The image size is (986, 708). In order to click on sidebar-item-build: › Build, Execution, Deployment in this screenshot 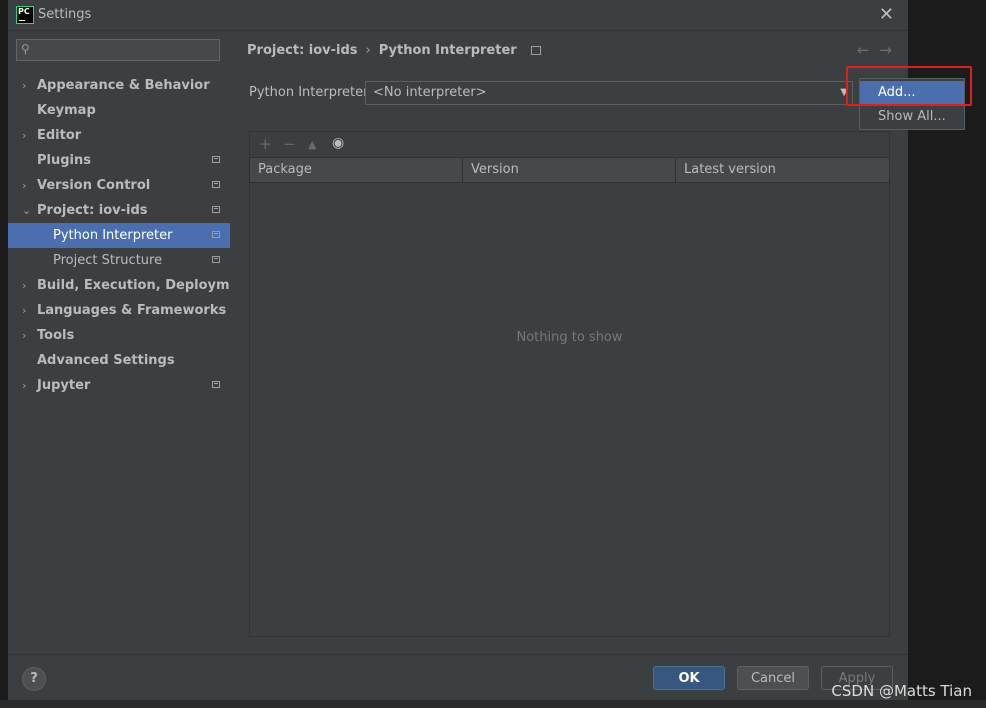, I will do `click(131, 285)`.